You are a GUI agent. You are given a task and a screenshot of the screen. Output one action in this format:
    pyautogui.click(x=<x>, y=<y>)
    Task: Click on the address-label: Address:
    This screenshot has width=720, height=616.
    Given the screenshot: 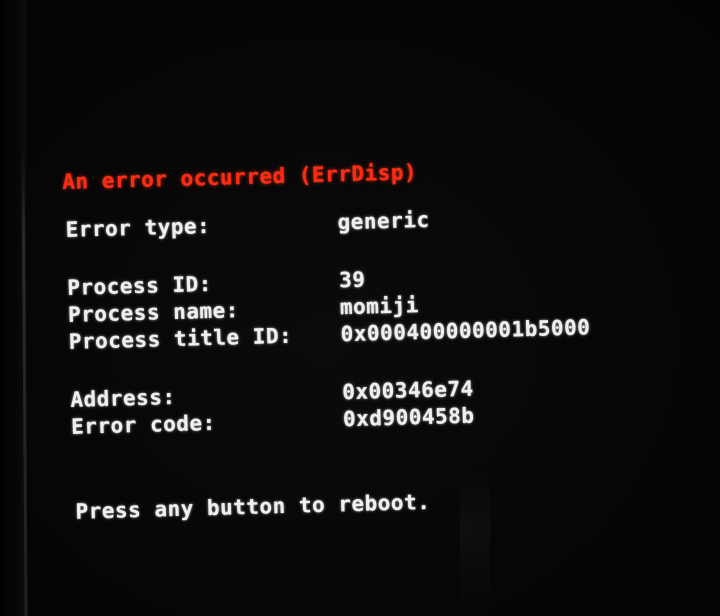 What is the action you would take?
    pyautogui.click(x=123, y=398)
    